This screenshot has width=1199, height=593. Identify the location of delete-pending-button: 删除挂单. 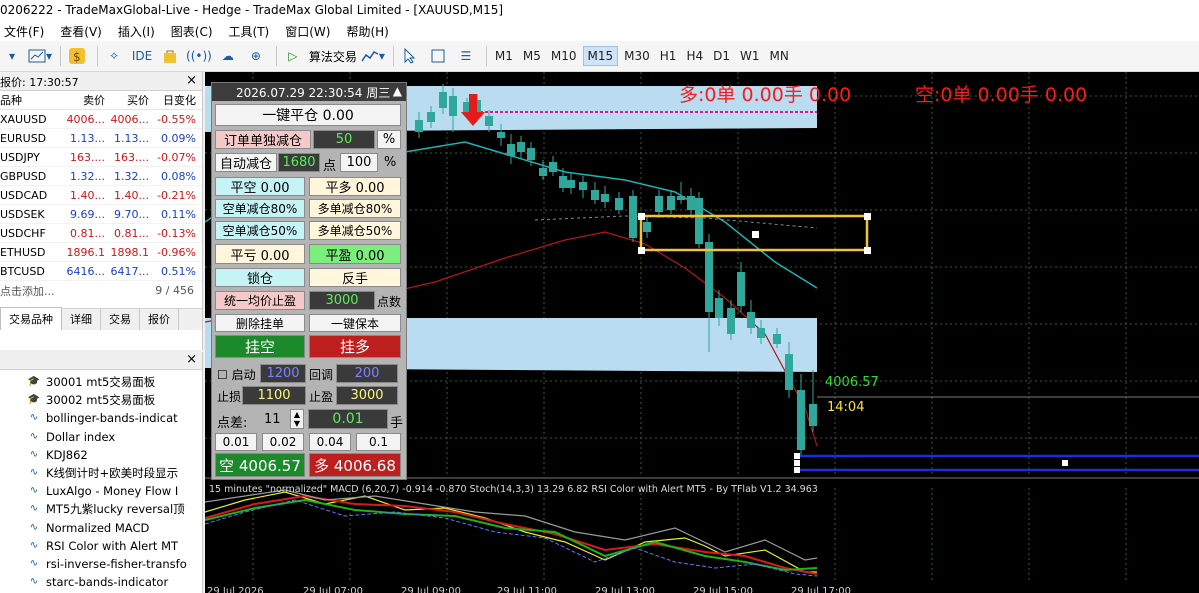
(260, 323).